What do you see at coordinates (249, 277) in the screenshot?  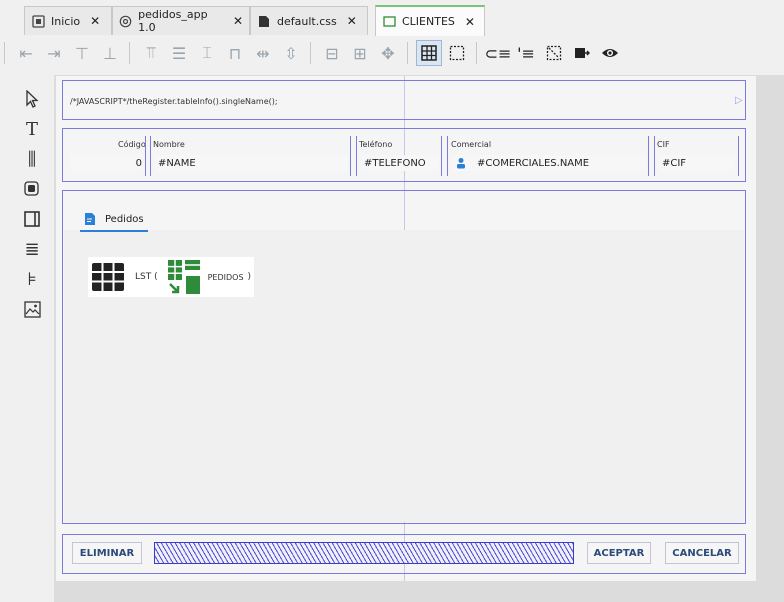 I see `list-suffix: )` at bounding box center [249, 277].